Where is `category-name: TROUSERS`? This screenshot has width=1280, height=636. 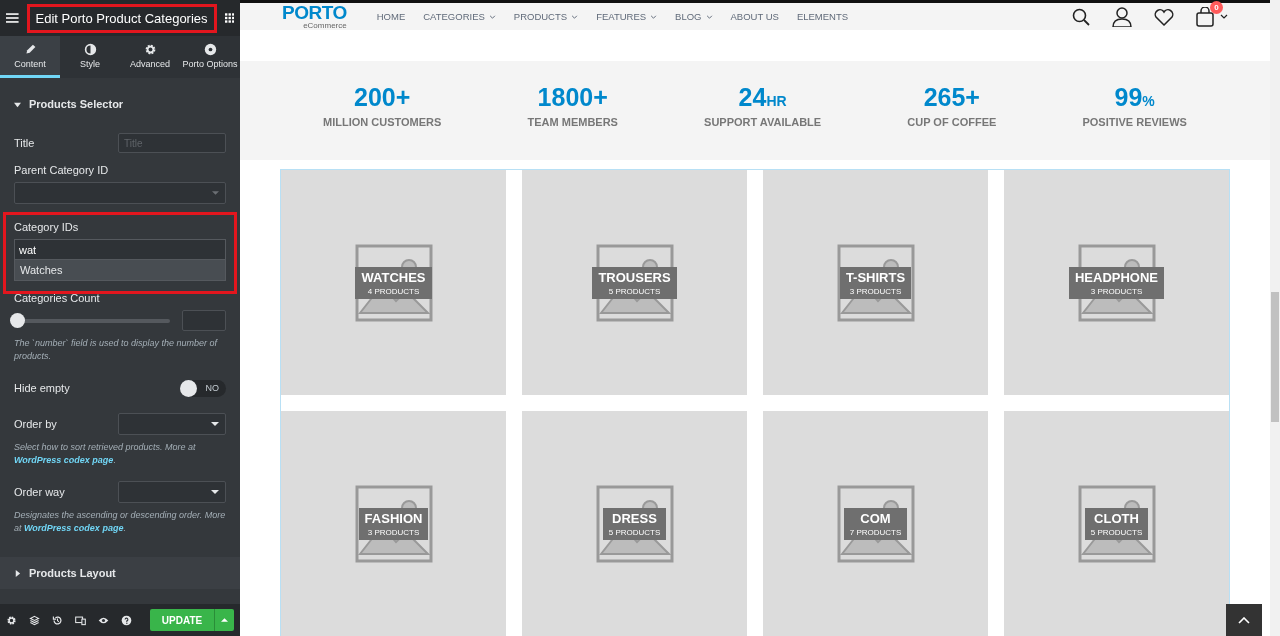 category-name: TROUSERS is located at coordinates (634, 277).